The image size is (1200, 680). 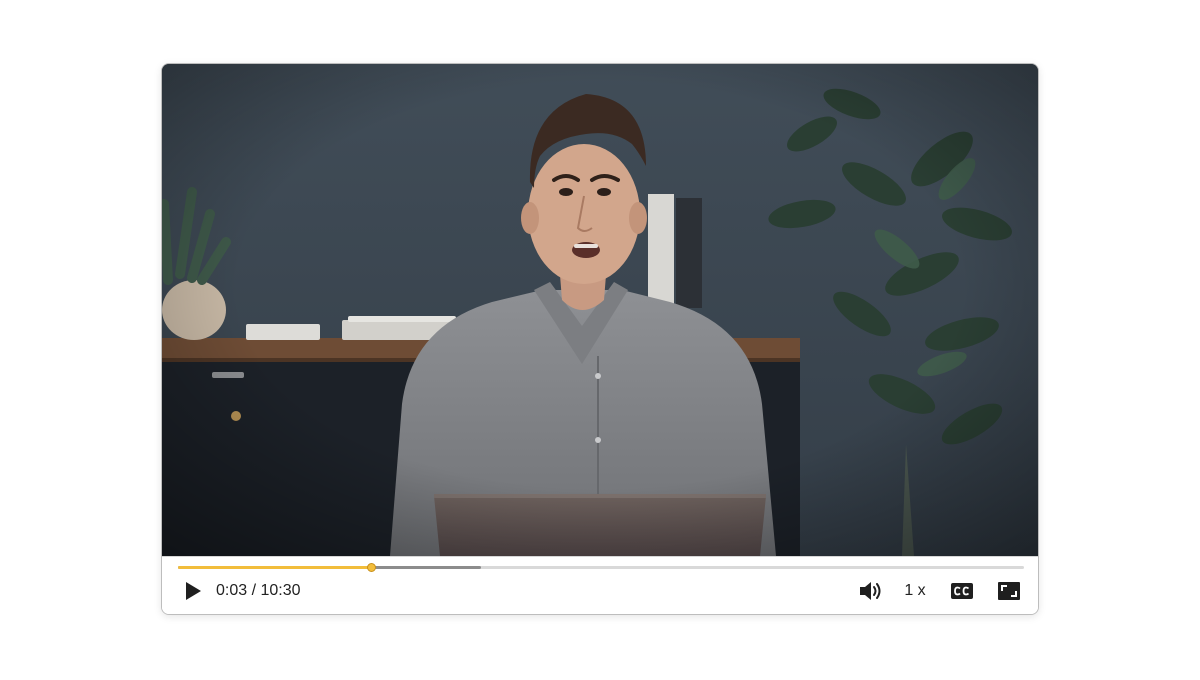 I want to click on play-icon, so click(x=193, y=591).